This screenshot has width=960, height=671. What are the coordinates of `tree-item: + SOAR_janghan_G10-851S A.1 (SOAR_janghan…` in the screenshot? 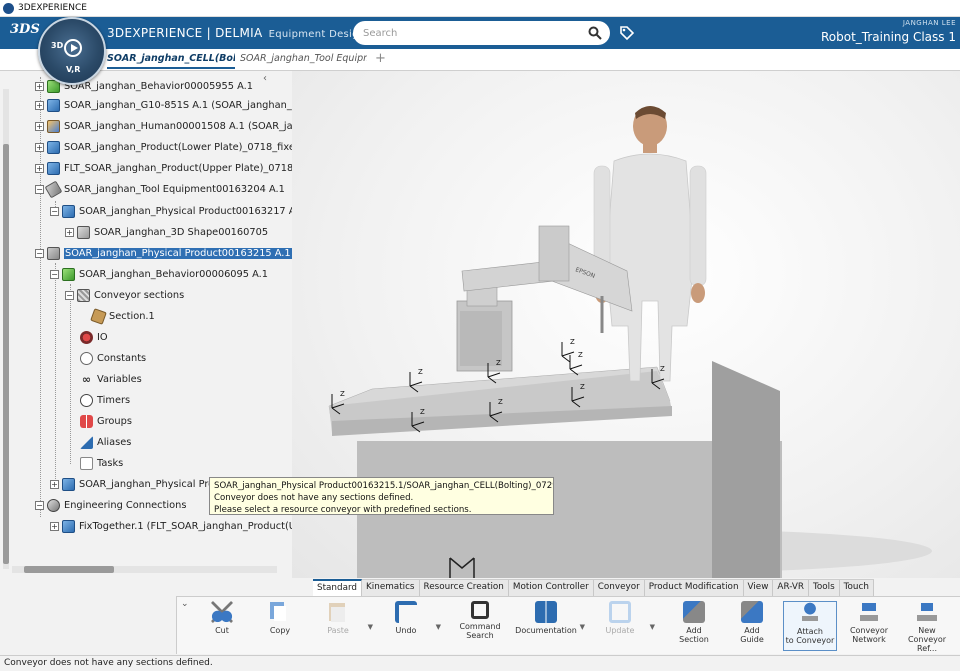 It's located at (163, 105).